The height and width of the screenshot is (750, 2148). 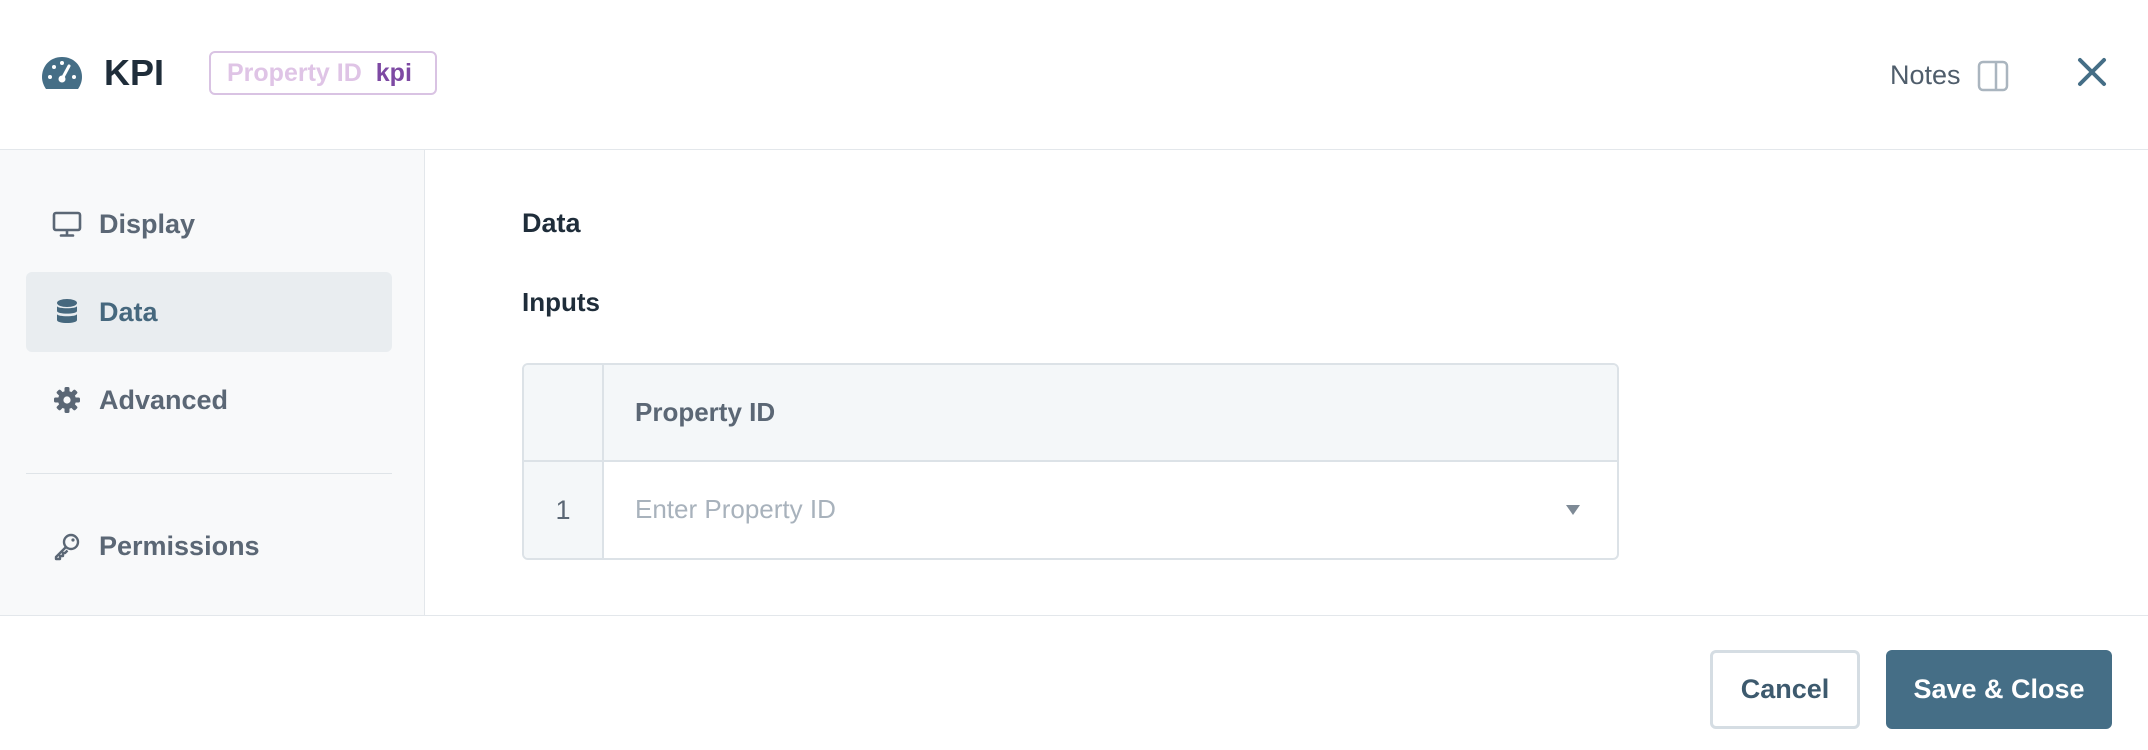 I want to click on property-id-badge-value: kpi, so click(x=393, y=72).